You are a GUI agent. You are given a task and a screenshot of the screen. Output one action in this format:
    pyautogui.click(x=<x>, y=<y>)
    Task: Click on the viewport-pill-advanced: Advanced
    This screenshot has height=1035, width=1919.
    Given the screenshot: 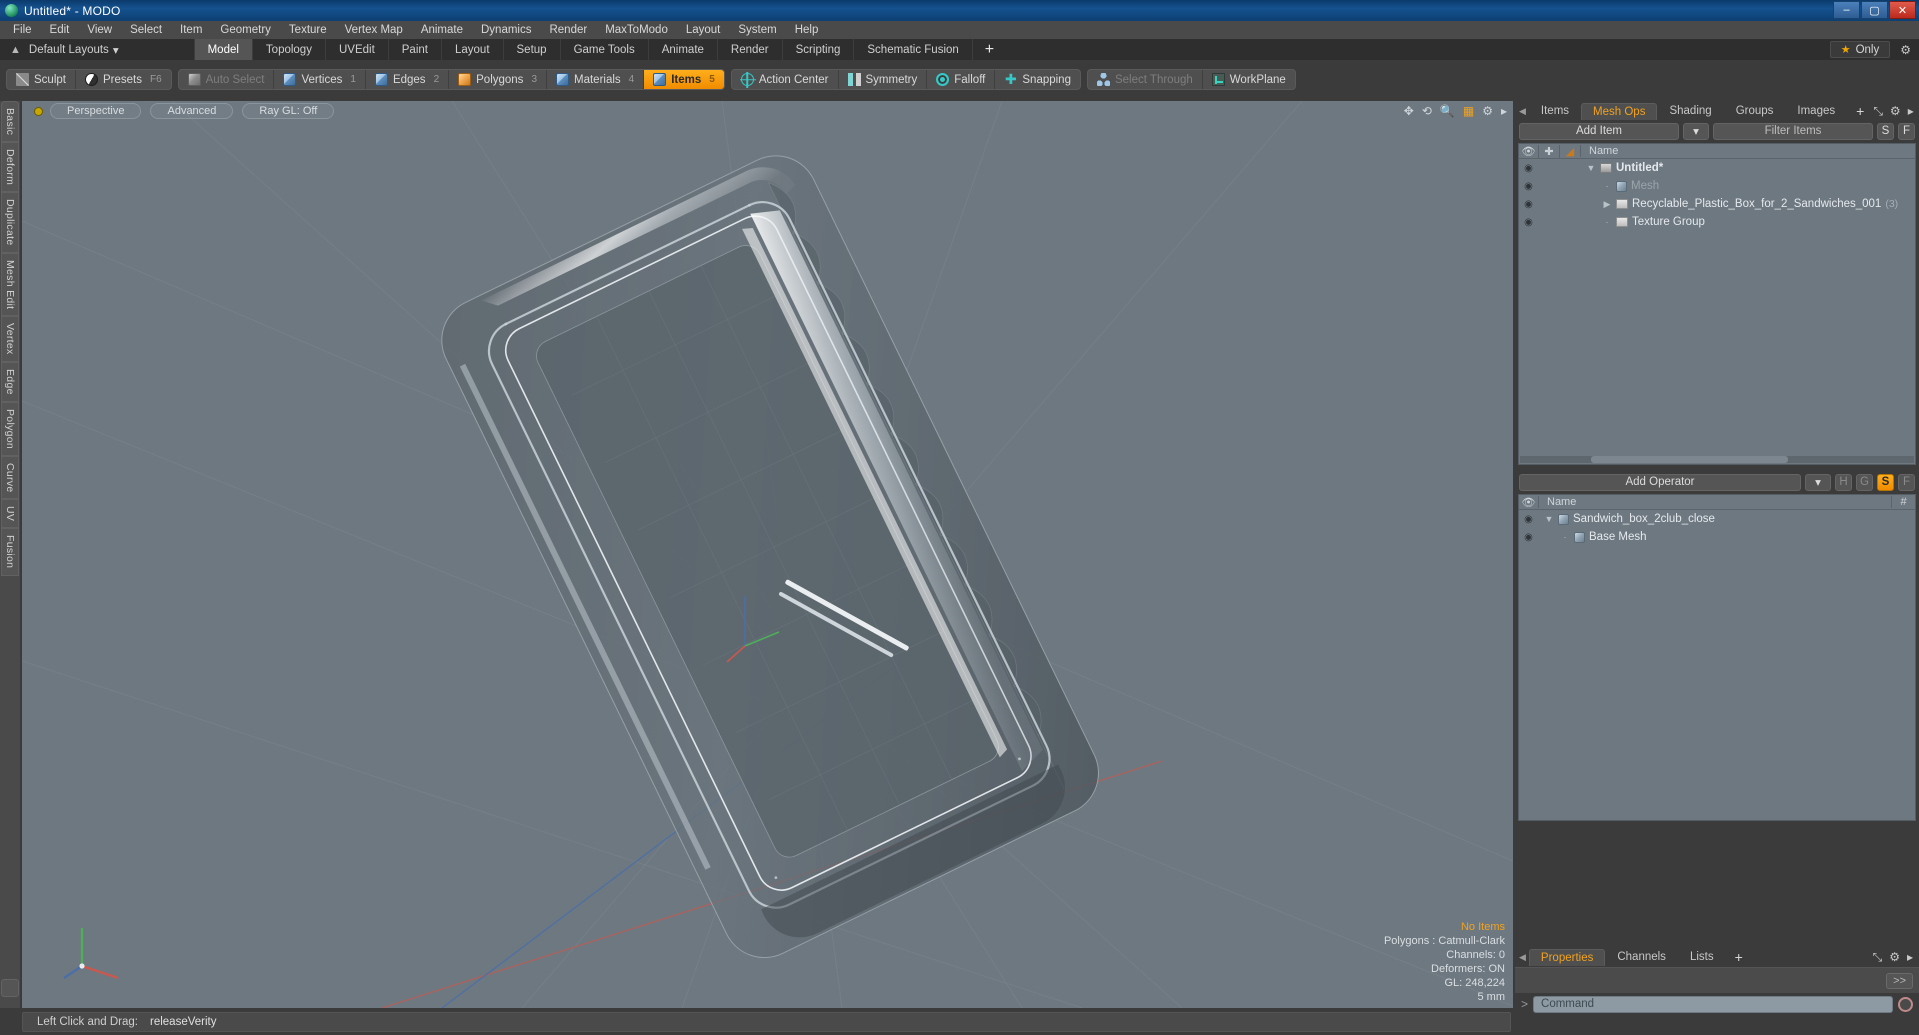 What is the action you would take?
    pyautogui.click(x=192, y=111)
    